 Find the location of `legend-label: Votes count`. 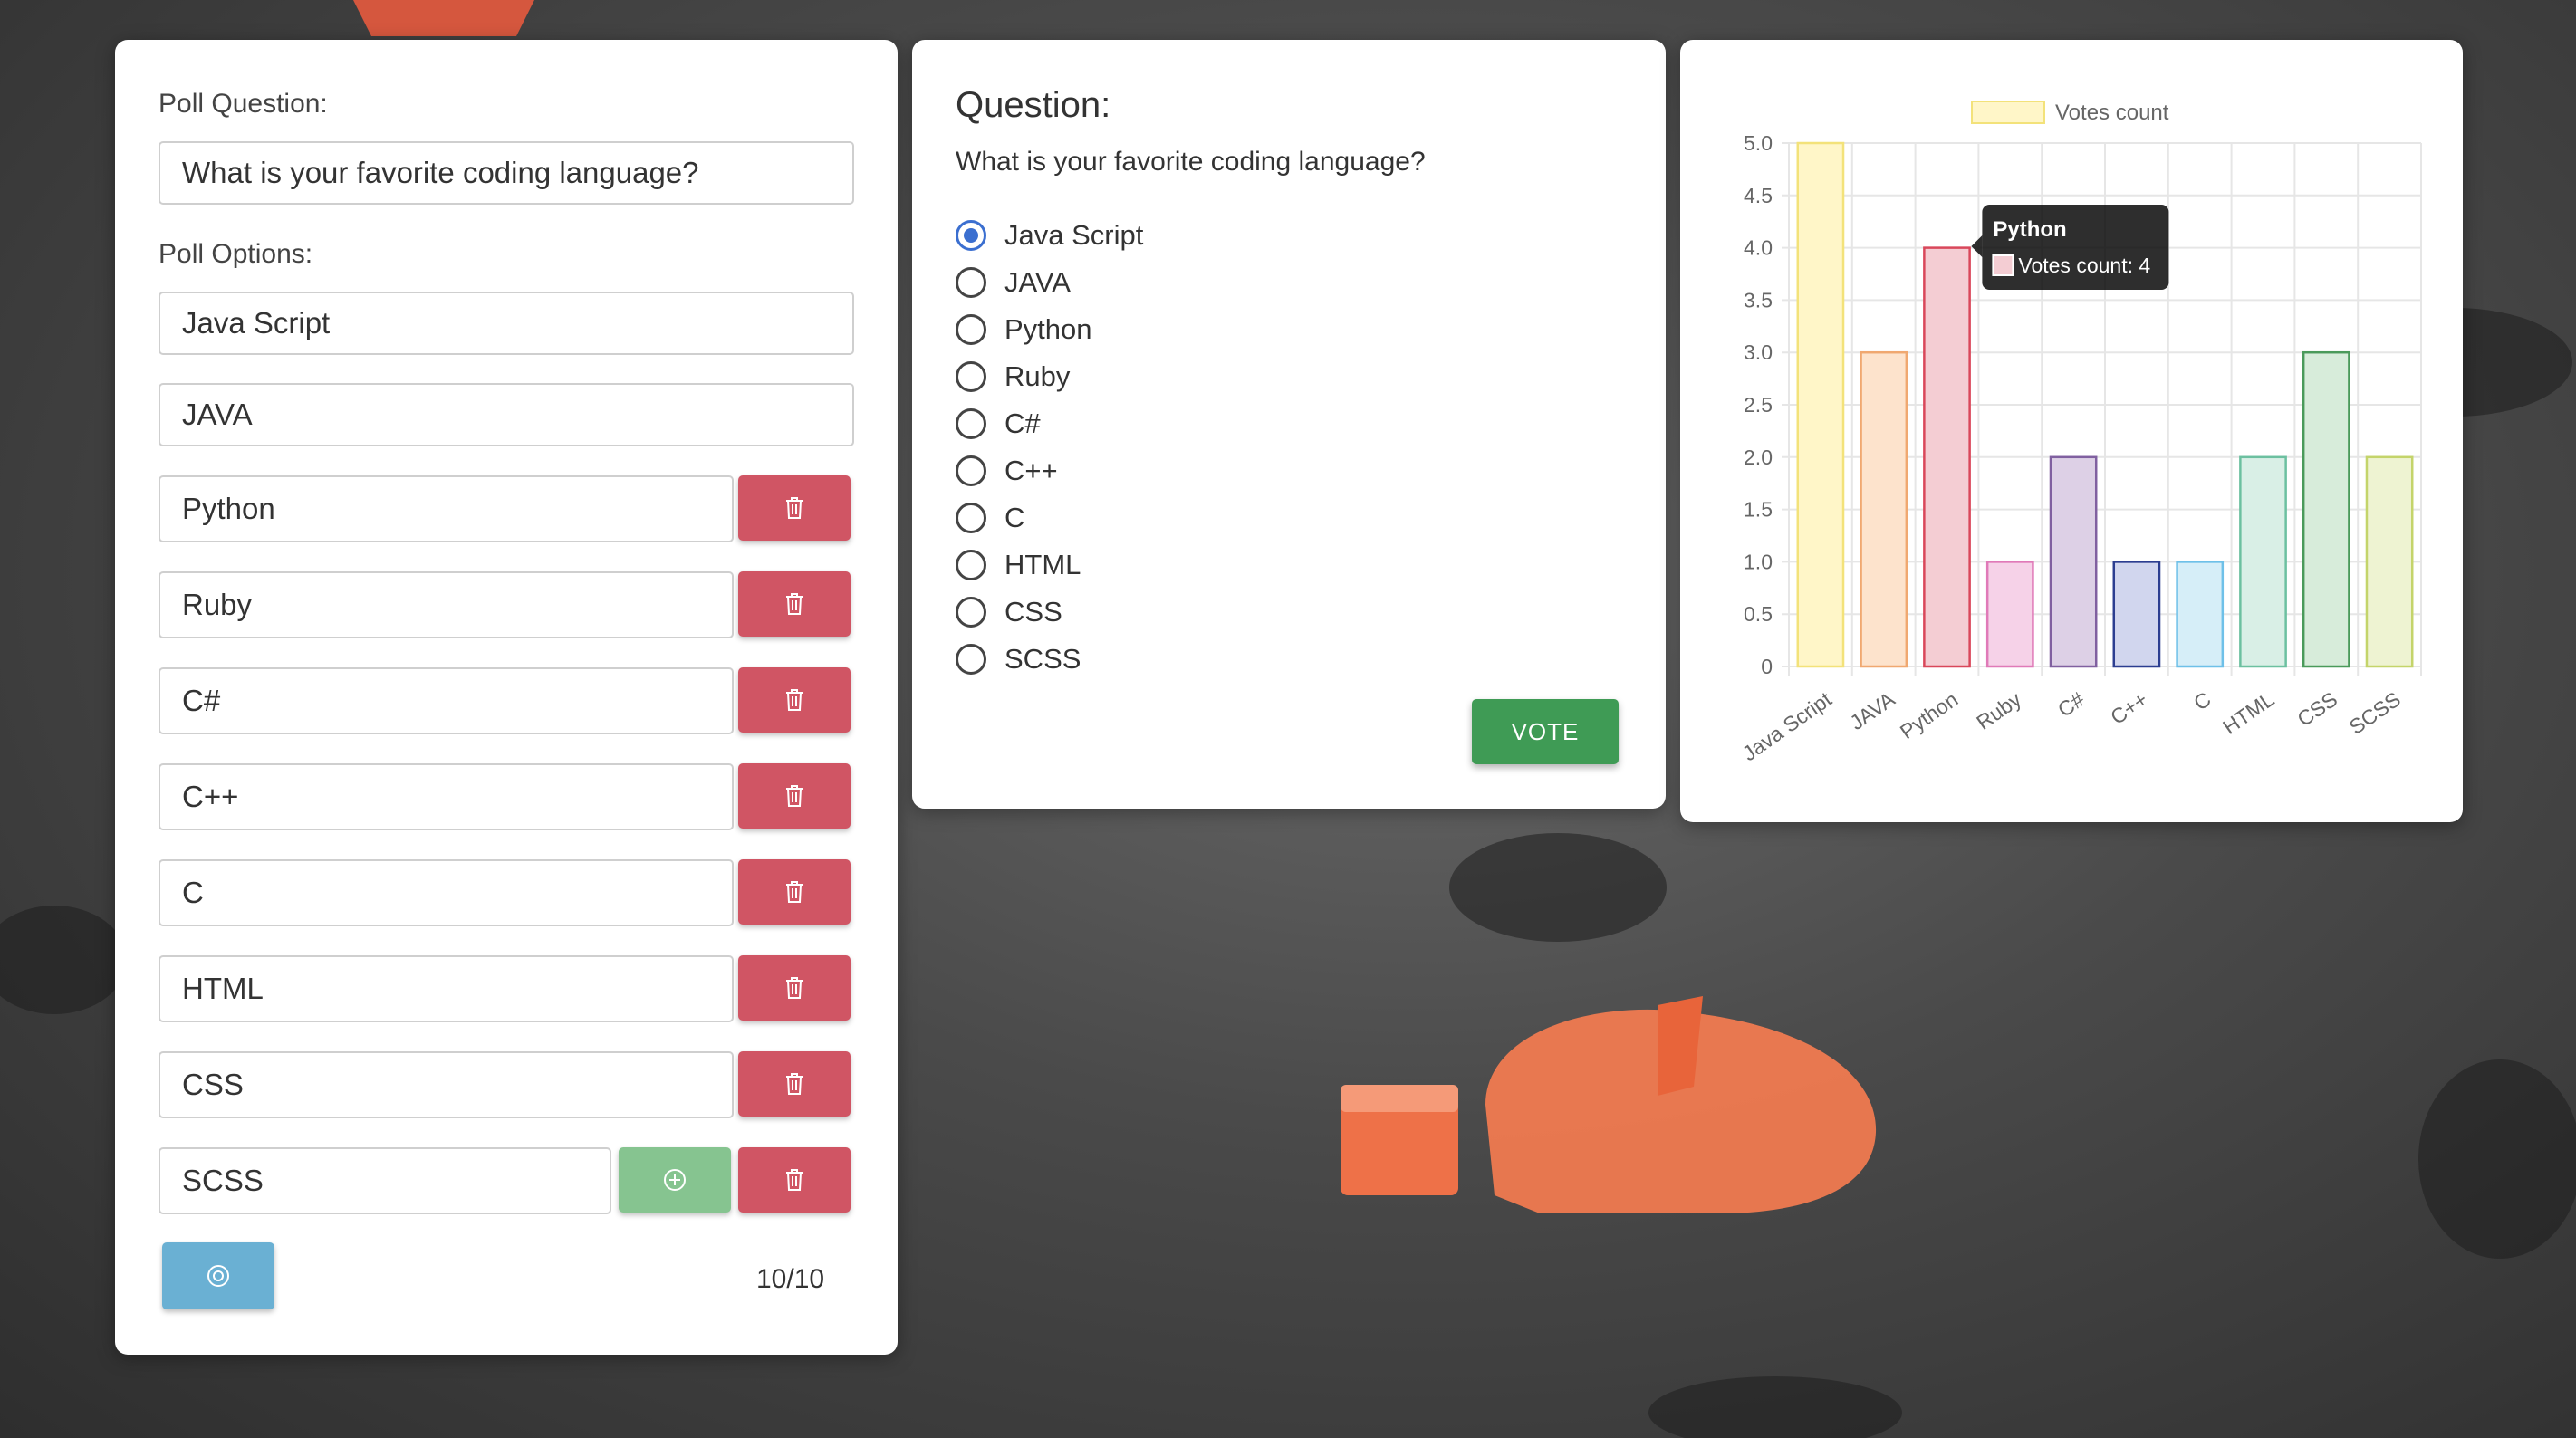

legend-label: Votes count is located at coordinates (2112, 113).